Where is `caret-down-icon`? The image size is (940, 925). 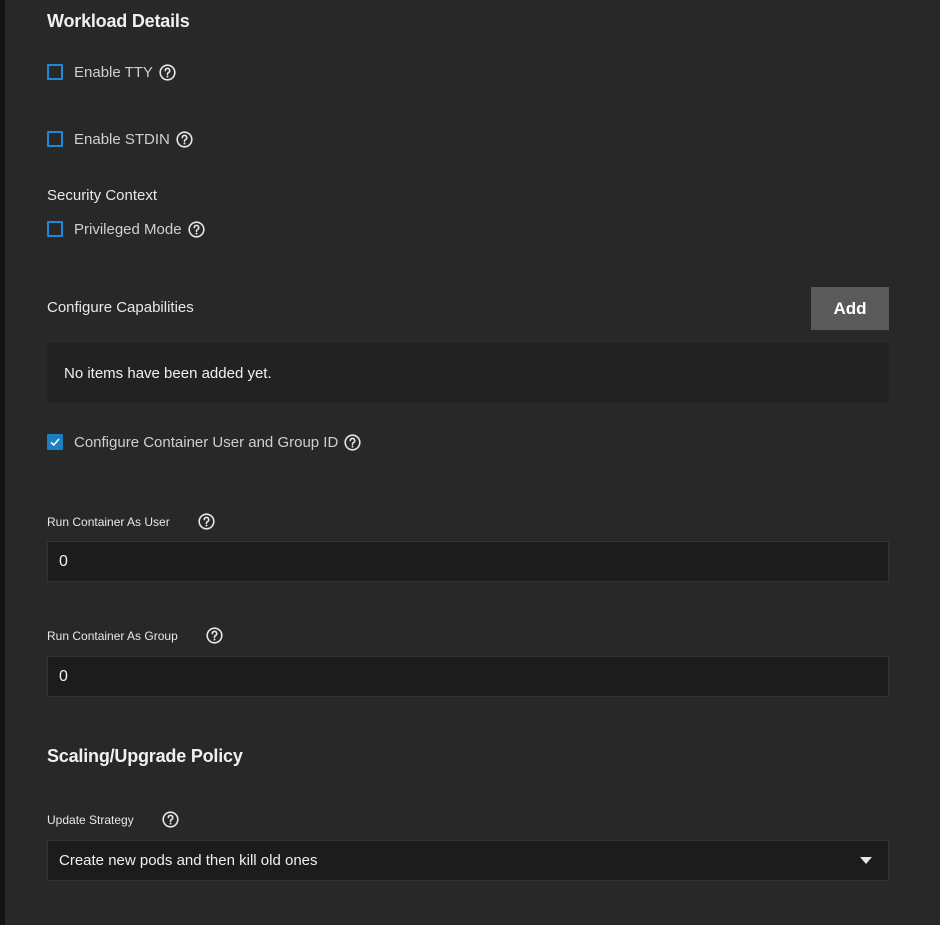 caret-down-icon is located at coordinates (866, 860).